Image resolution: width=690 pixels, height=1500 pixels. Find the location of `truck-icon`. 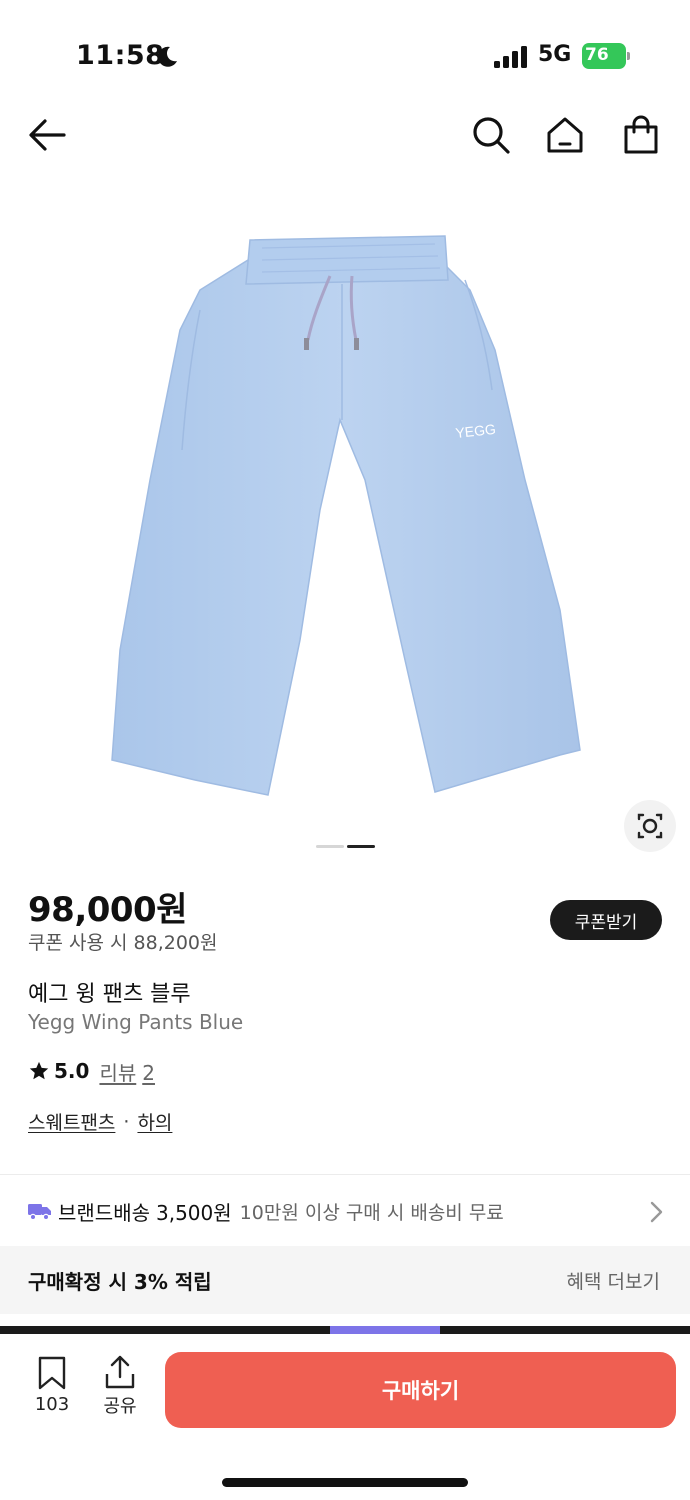

truck-icon is located at coordinates (39, 1212).